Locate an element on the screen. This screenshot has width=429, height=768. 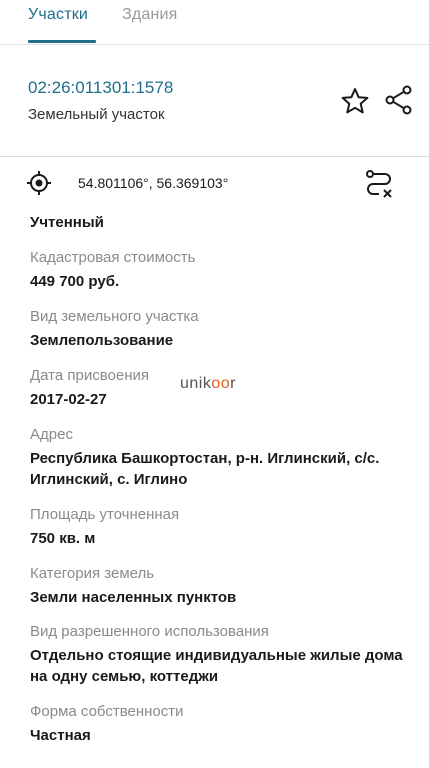
ownership-field: Форма собственности Частная is located at coordinates (225, 724).